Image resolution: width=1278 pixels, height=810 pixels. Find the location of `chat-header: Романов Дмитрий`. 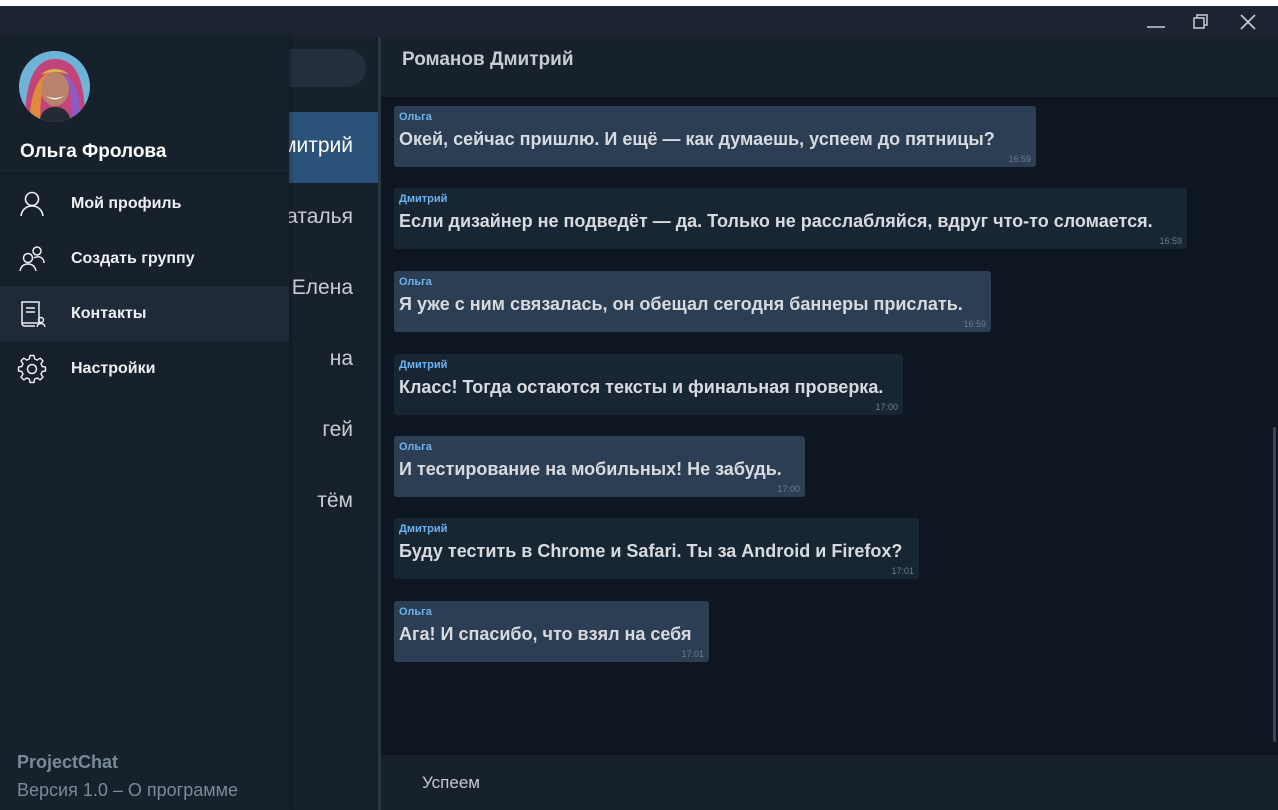

chat-header: Романов Дмитрий is located at coordinates (829, 67).